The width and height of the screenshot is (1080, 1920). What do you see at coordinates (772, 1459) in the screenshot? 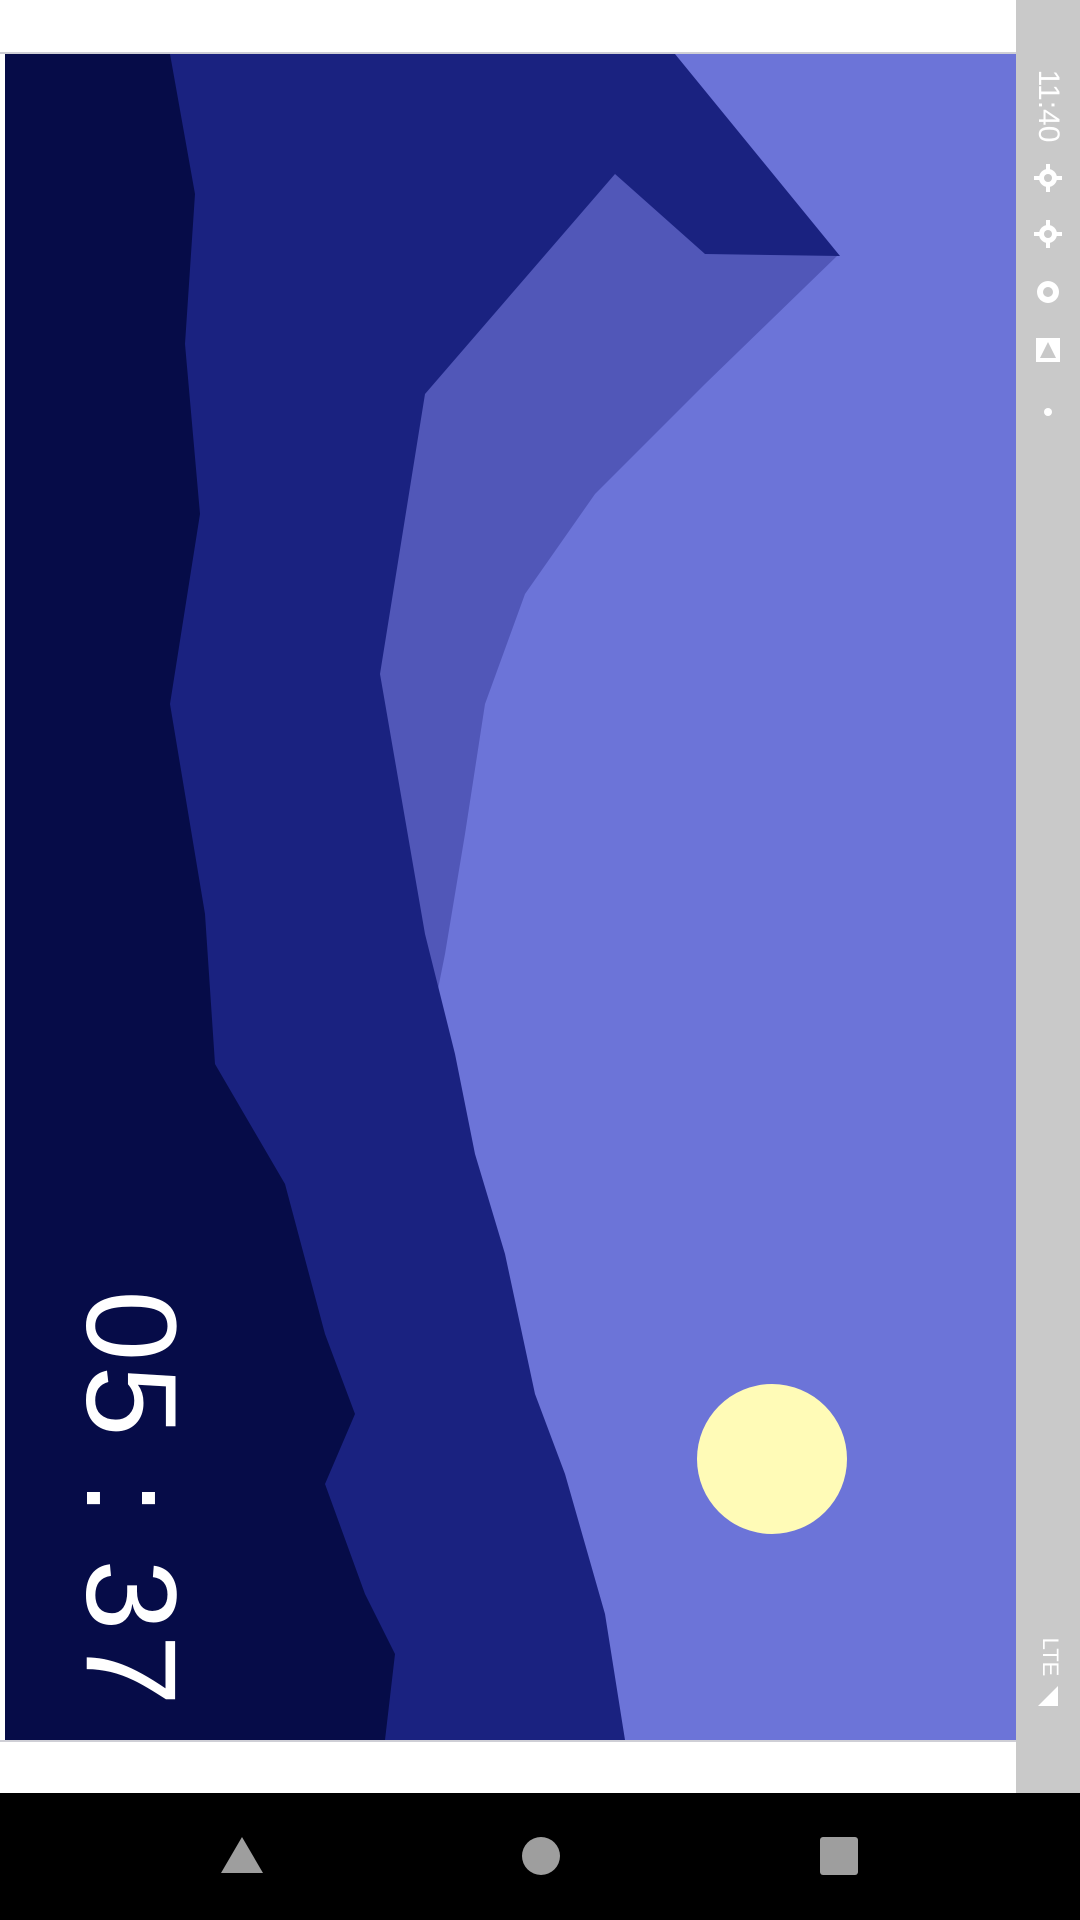
I see `moon` at bounding box center [772, 1459].